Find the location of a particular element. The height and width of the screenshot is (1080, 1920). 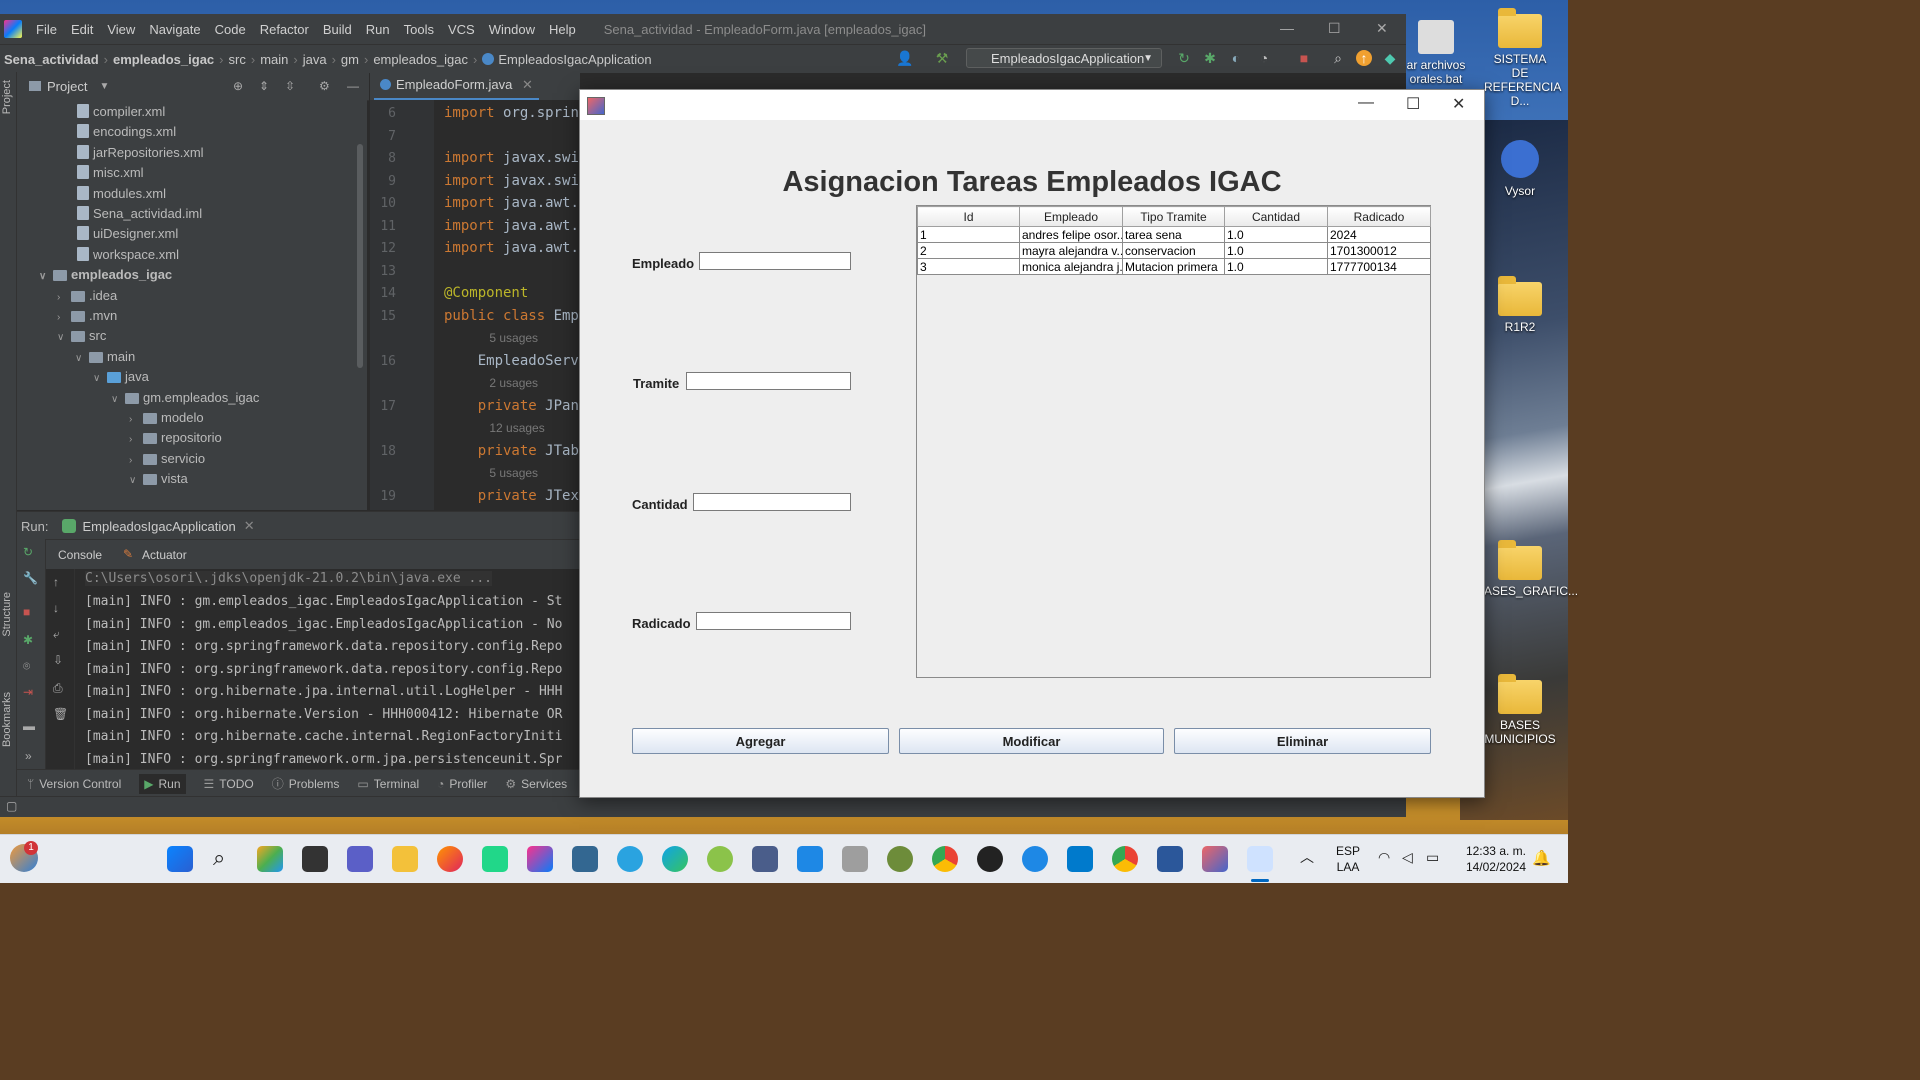

copilot-icon is located at coordinates (270, 859).